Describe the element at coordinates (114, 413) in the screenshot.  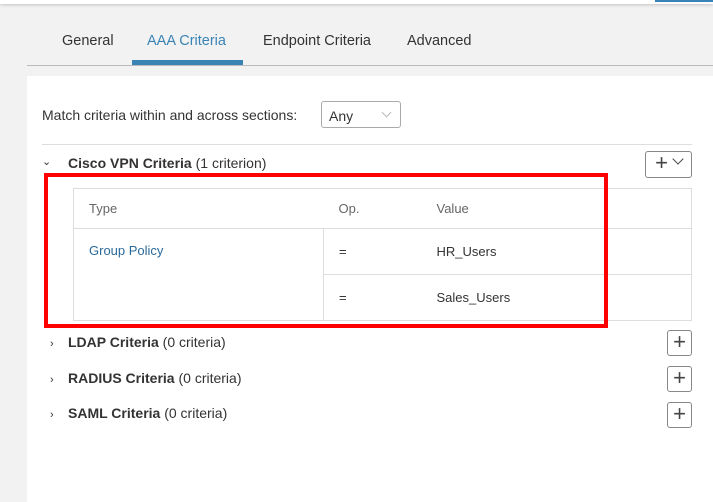
I see `section-title: SAML Criteria` at that location.